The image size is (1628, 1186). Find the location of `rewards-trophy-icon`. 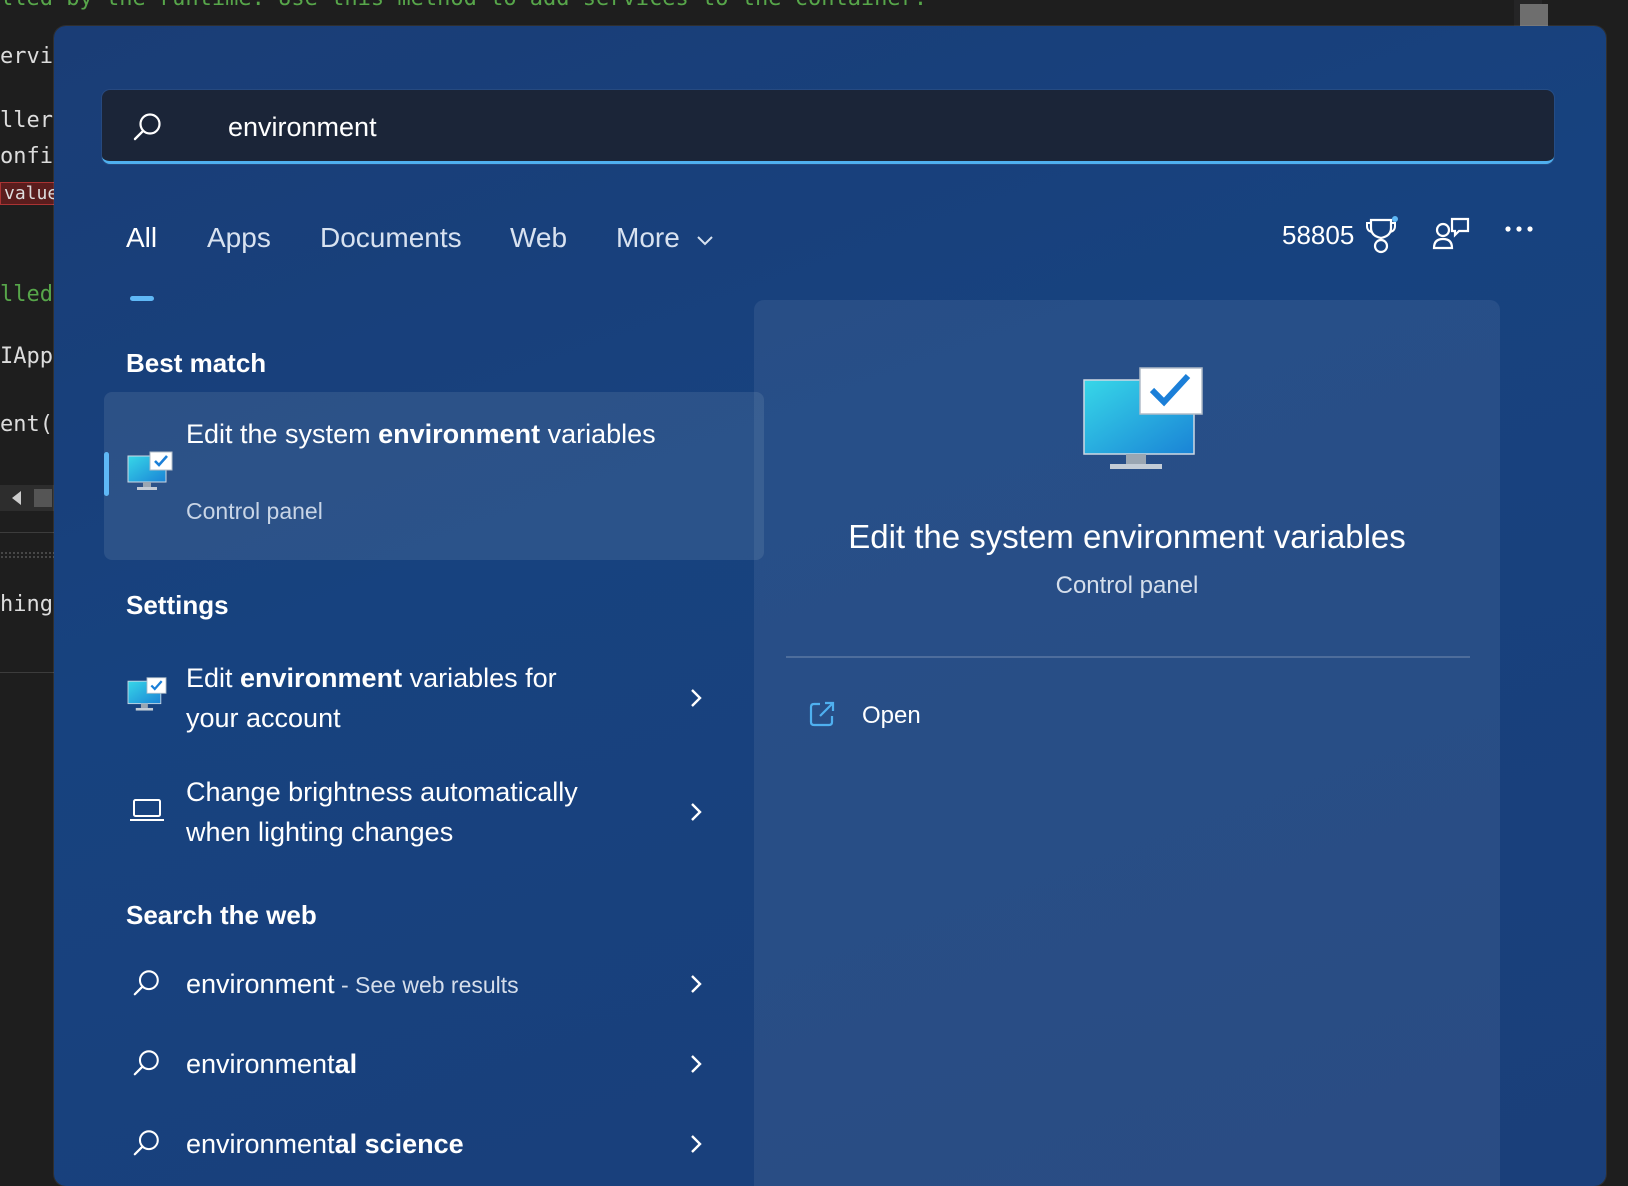

rewards-trophy-icon is located at coordinates (1381, 235).